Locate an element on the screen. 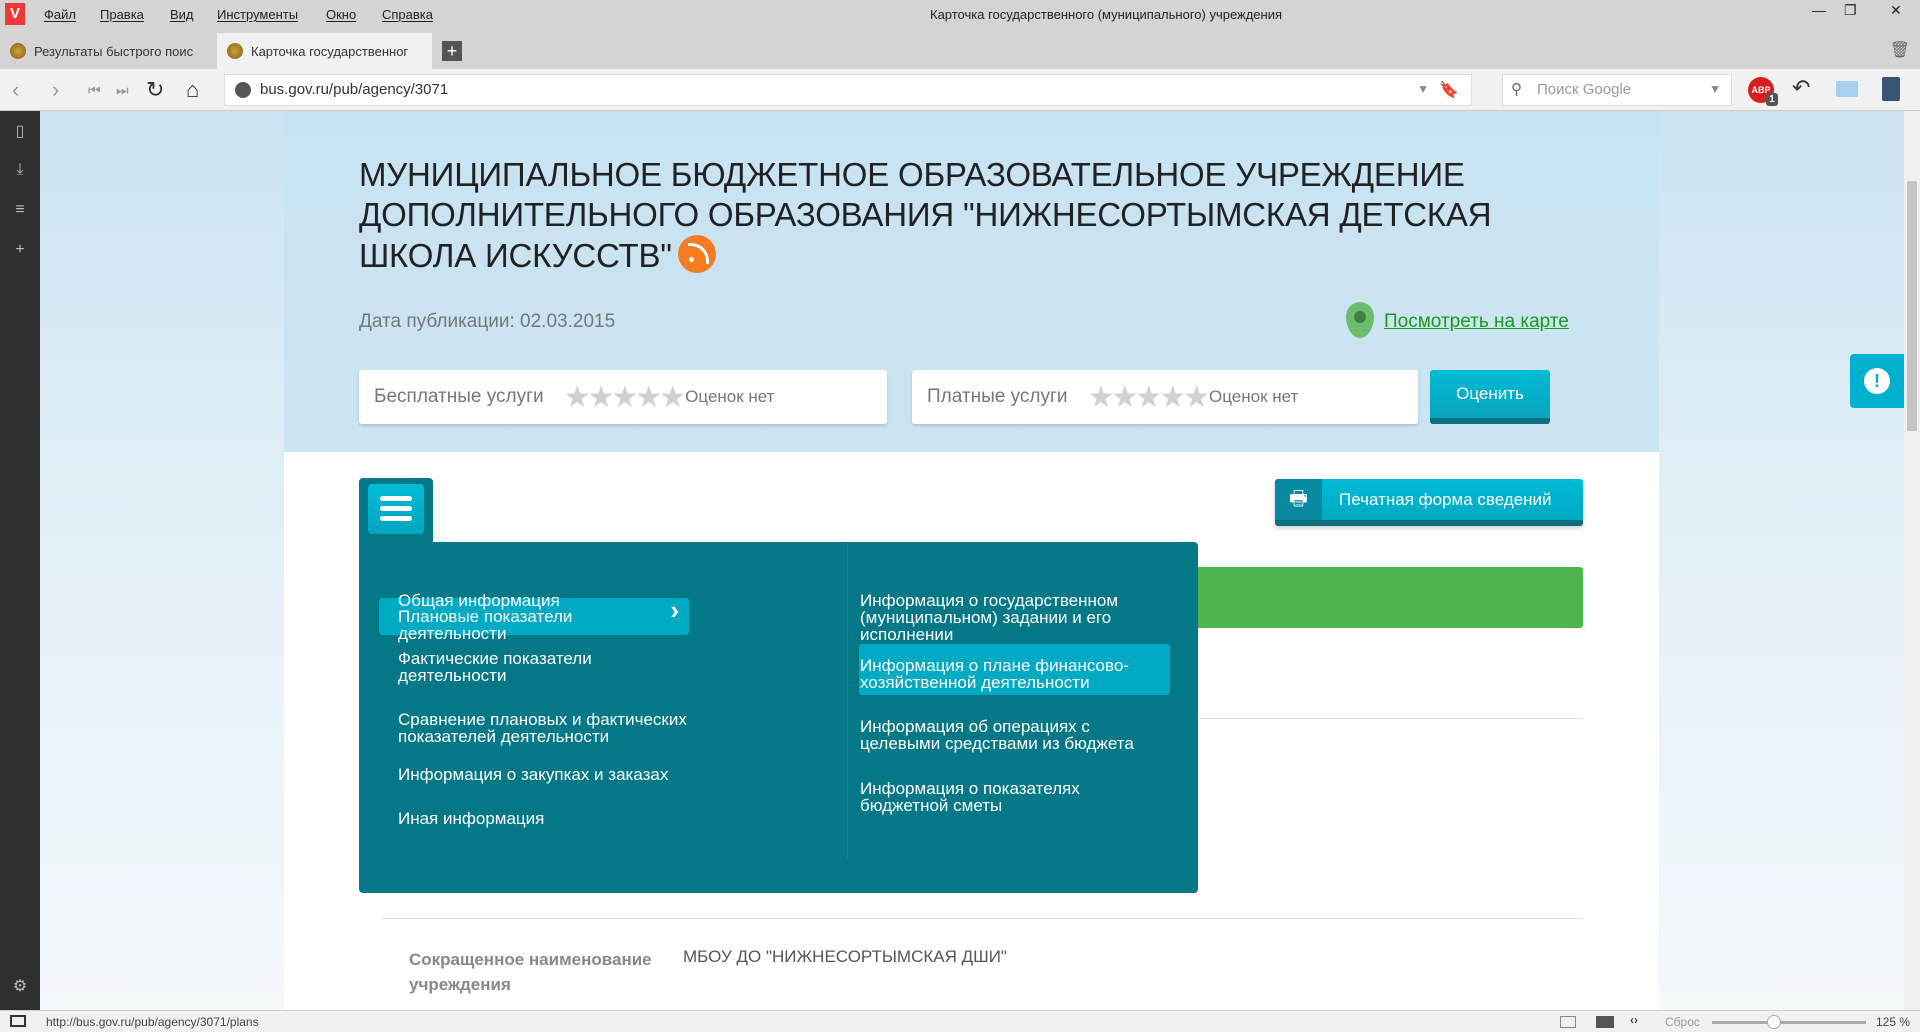 The width and height of the screenshot is (1920, 1032). search-input: ⚲ Поиск Google ▼ is located at coordinates (1617, 90).